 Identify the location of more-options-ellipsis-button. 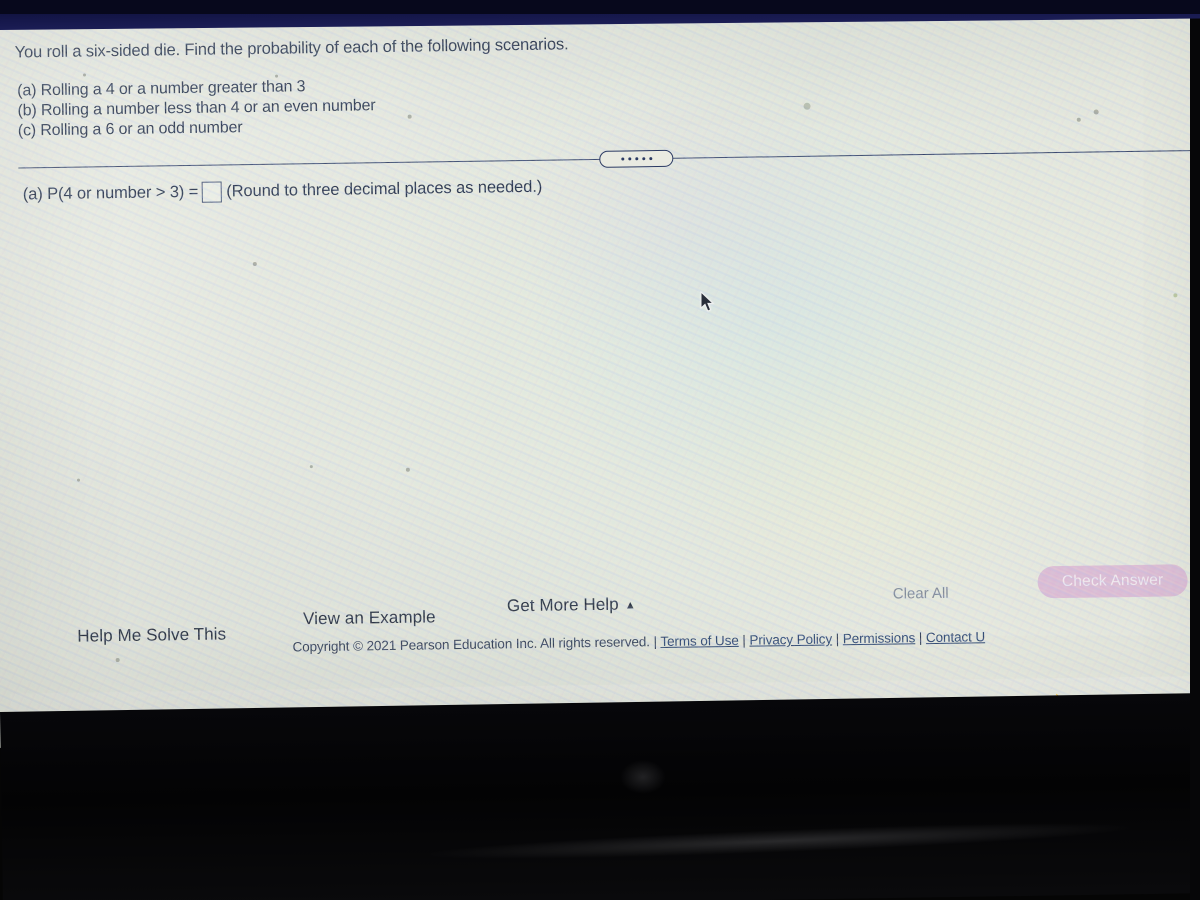
(636, 158).